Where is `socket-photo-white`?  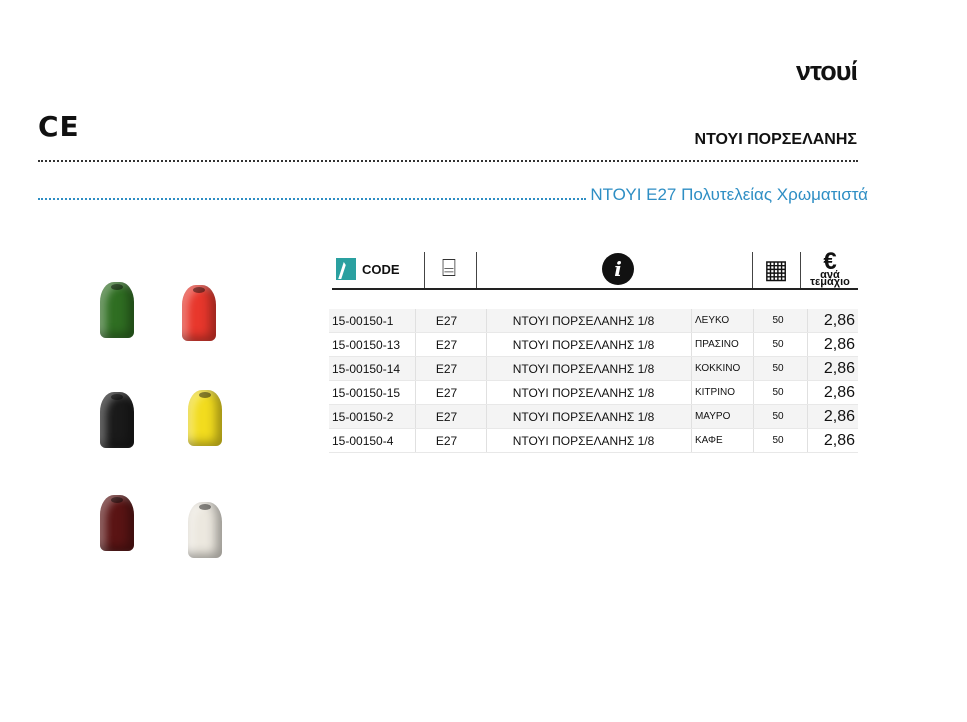
socket-photo-white is located at coordinates (205, 530).